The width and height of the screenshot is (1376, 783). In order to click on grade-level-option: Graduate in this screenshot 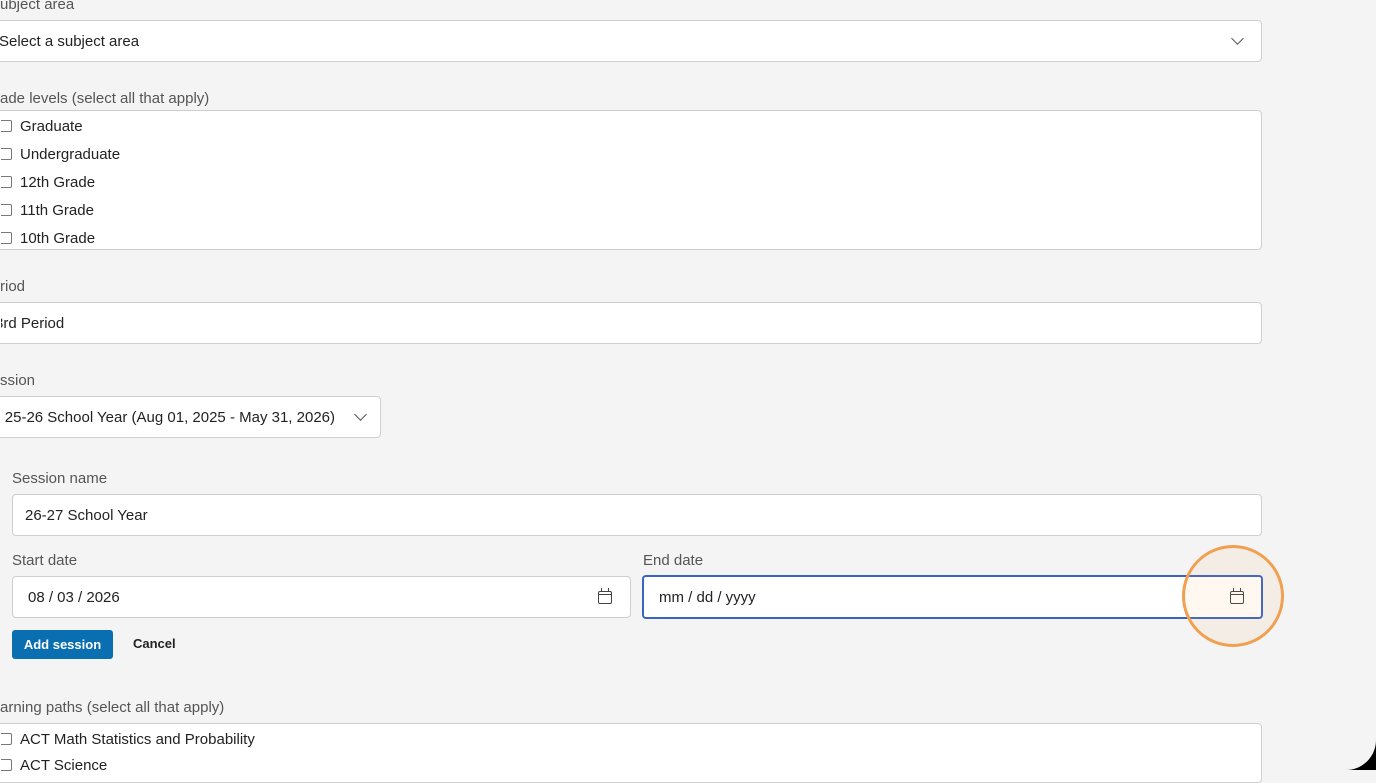, I will do `click(42, 126)`.